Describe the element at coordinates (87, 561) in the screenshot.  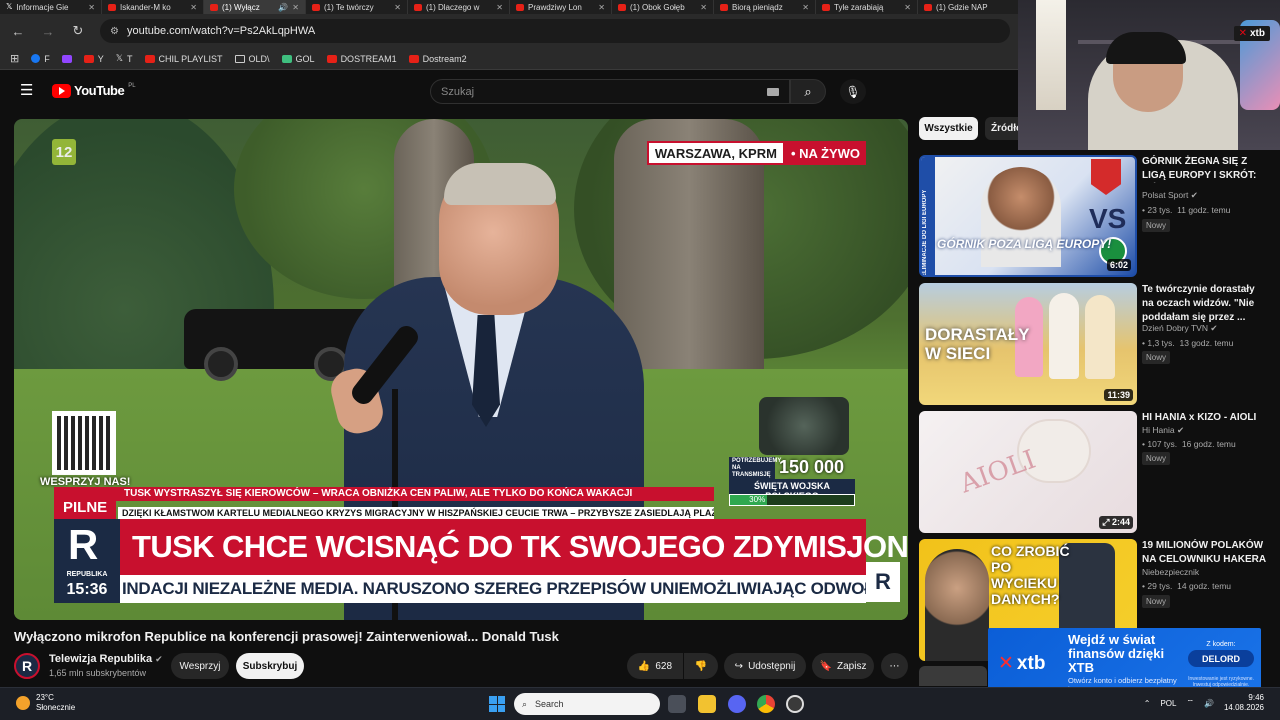
I see `republika-logo: R REPUBLIKA 15:36` at that location.